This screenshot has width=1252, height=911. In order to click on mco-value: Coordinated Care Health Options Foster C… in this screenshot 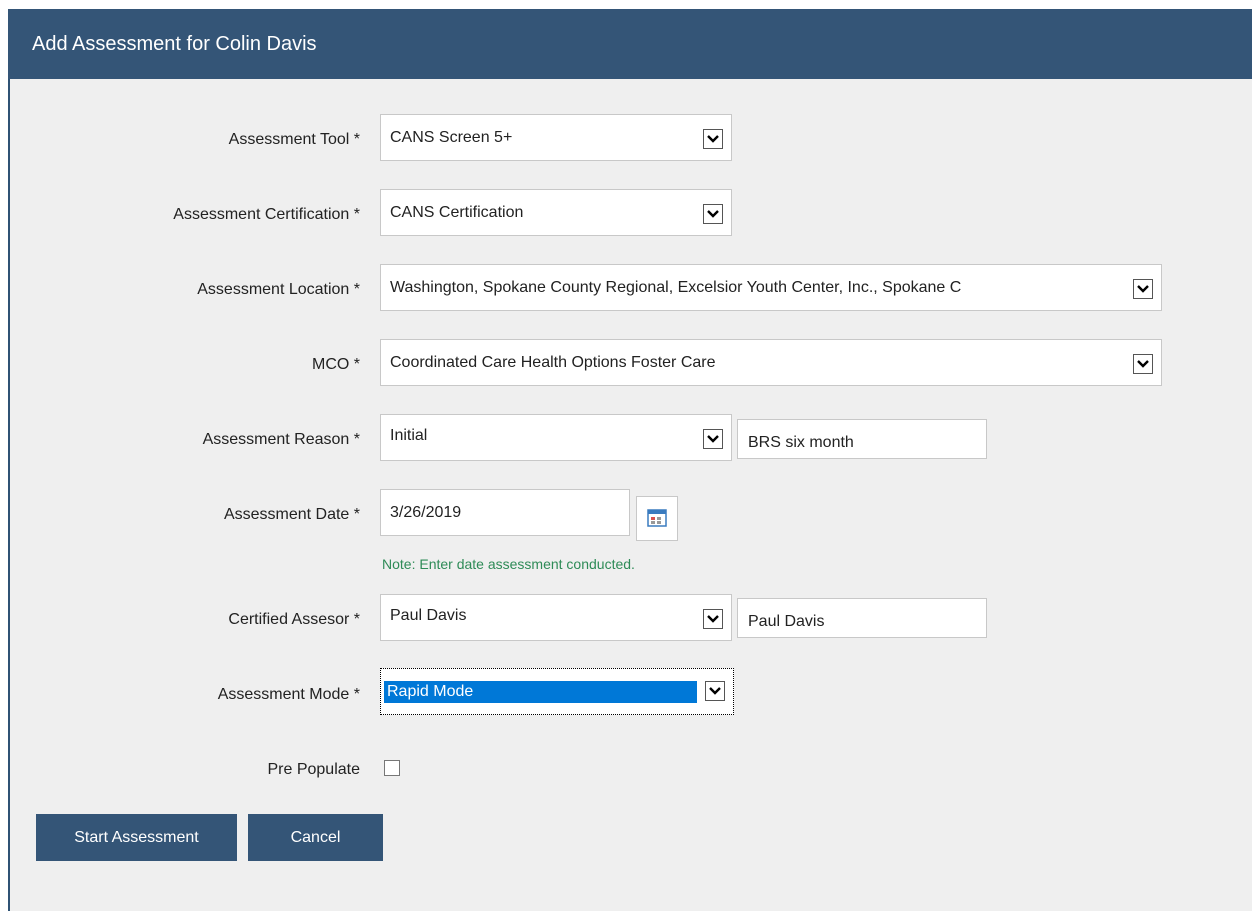, I will do `click(553, 362)`.